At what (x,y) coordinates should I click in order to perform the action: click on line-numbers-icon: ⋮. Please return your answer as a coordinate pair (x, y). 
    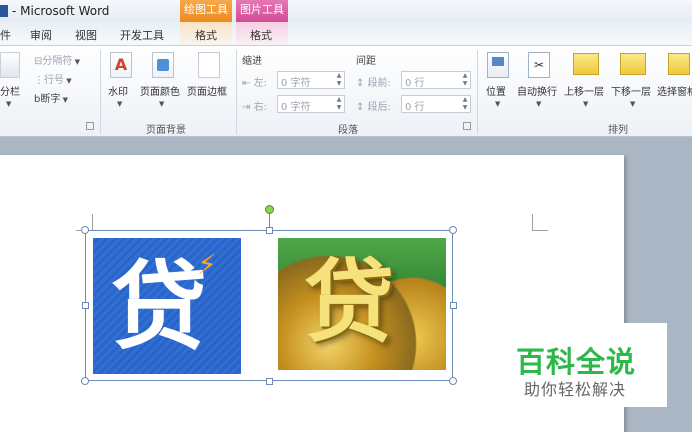
    Looking at the image, I should click on (39, 80).